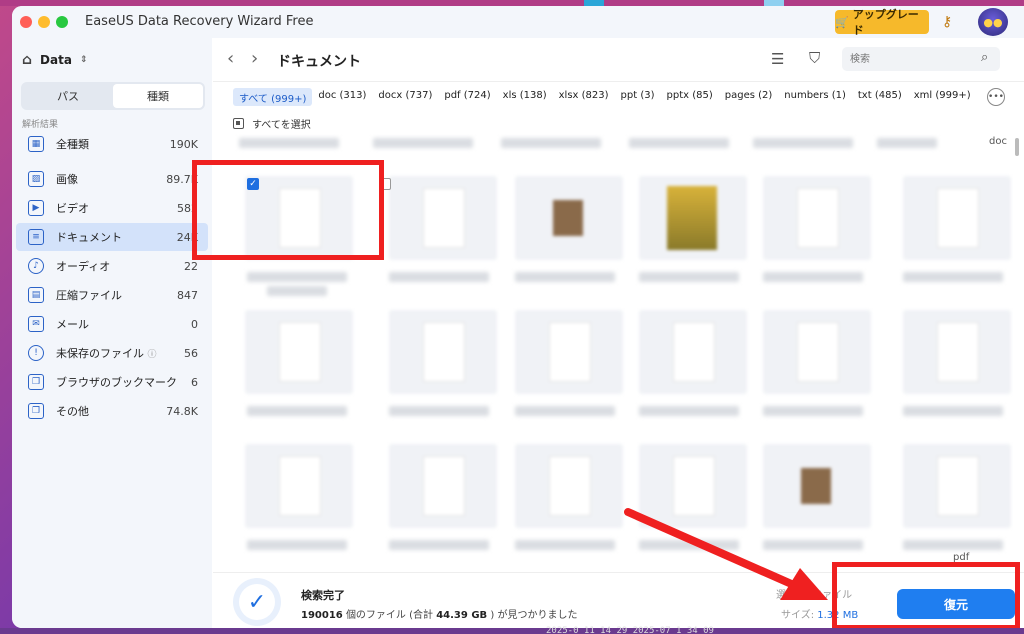 This screenshot has height=634, width=1024. What do you see at coordinates (112, 60) in the screenshot?
I see `drive-selector: ⌂ Data ⇕` at bounding box center [112, 60].